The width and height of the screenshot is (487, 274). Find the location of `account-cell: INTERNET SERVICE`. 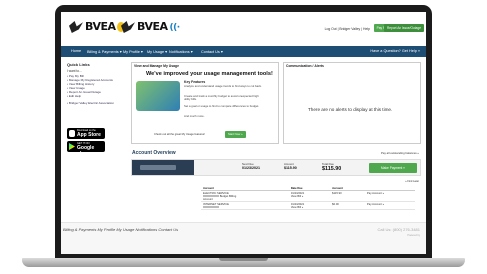

account-cell: INTERNET SERVICE is located at coordinates (245, 205).